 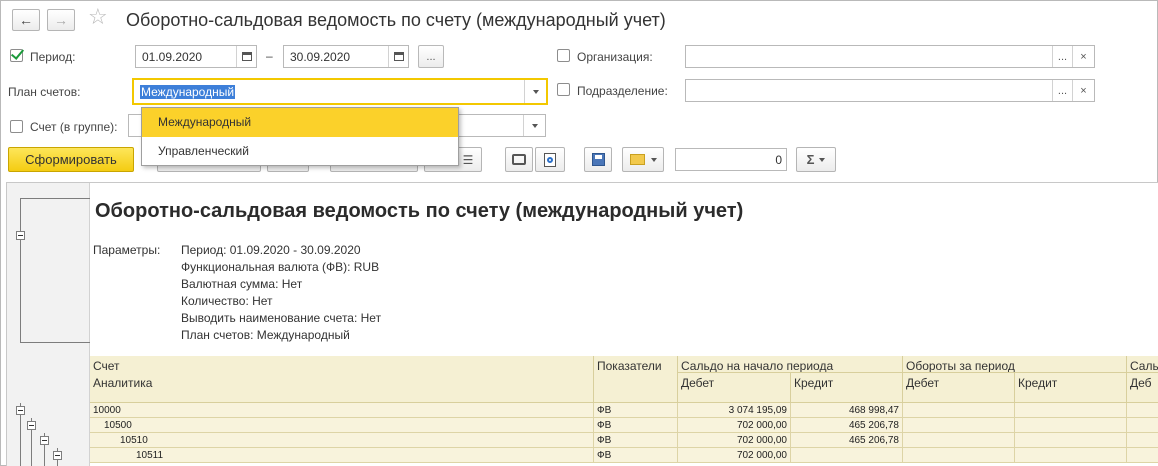 What do you see at coordinates (342, 364) in the screenshot?
I see `header-account: Счет` at bounding box center [342, 364].